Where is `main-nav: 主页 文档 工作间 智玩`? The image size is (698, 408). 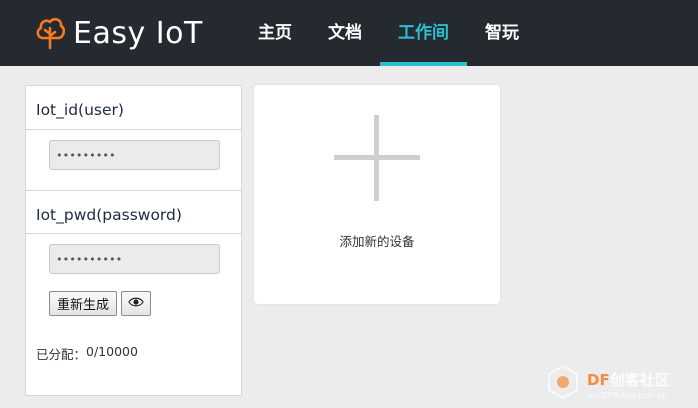
main-nav: 主页 文档 工作间 智玩 is located at coordinates (388, 33).